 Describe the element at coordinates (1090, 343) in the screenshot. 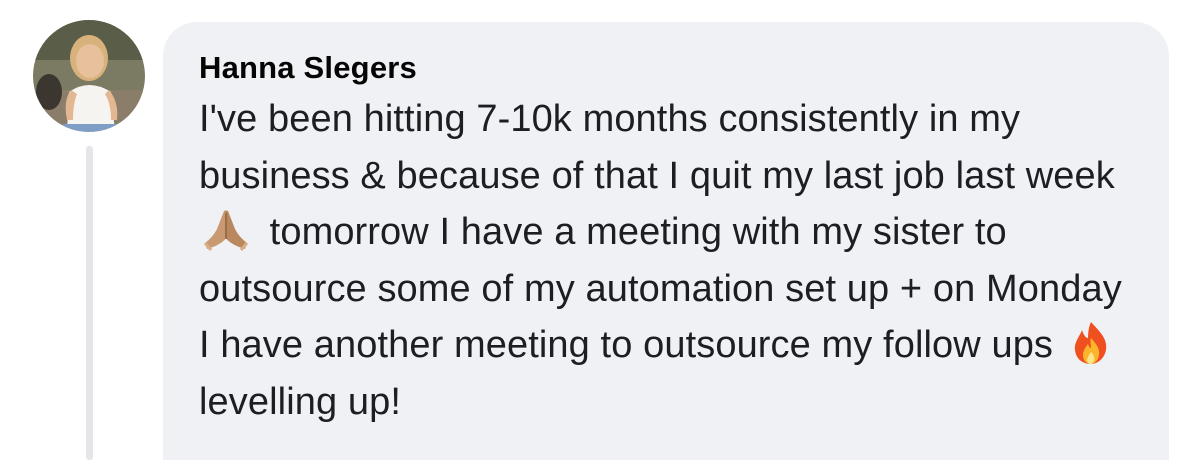

I see `fire-icon` at that location.